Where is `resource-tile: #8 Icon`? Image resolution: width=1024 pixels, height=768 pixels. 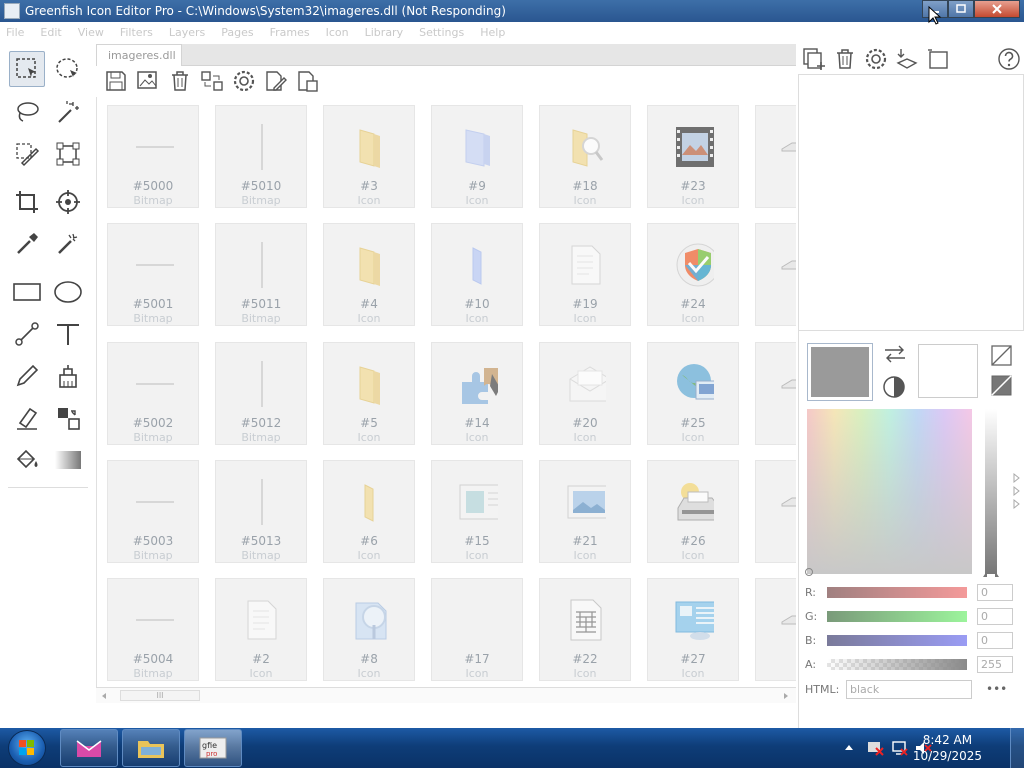 resource-tile: #8 Icon is located at coordinates (369, 629).